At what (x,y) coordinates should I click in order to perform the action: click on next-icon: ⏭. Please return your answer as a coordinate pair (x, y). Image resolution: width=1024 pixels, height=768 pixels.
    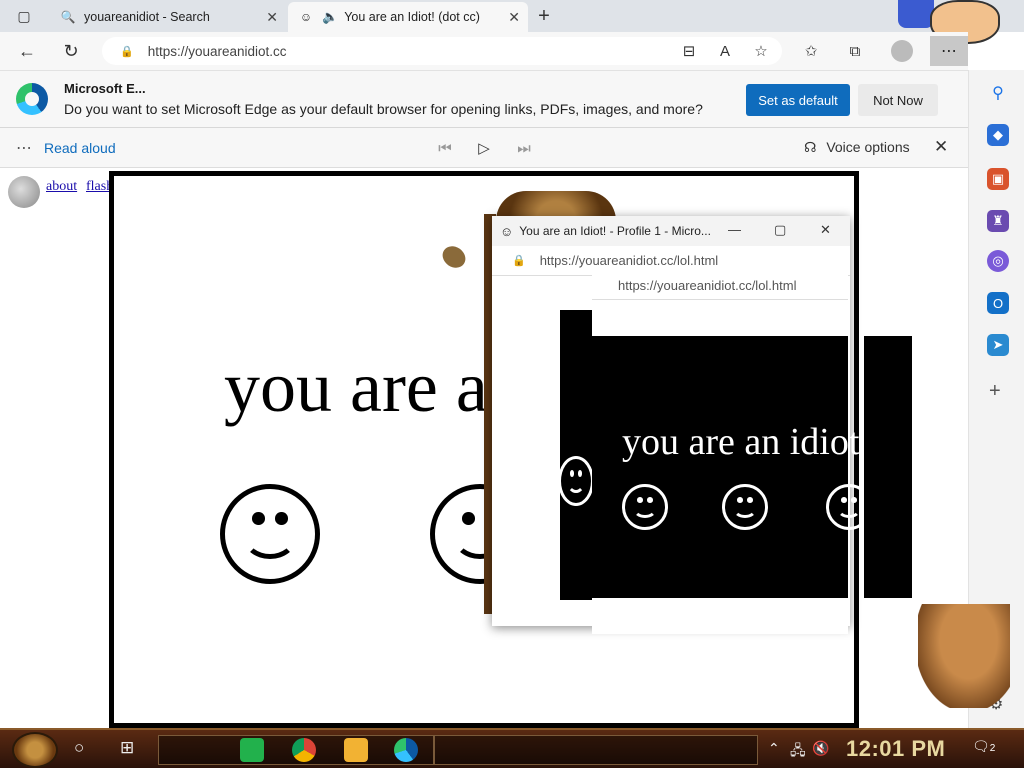
    Looking at the image, I should click on (524, 148).